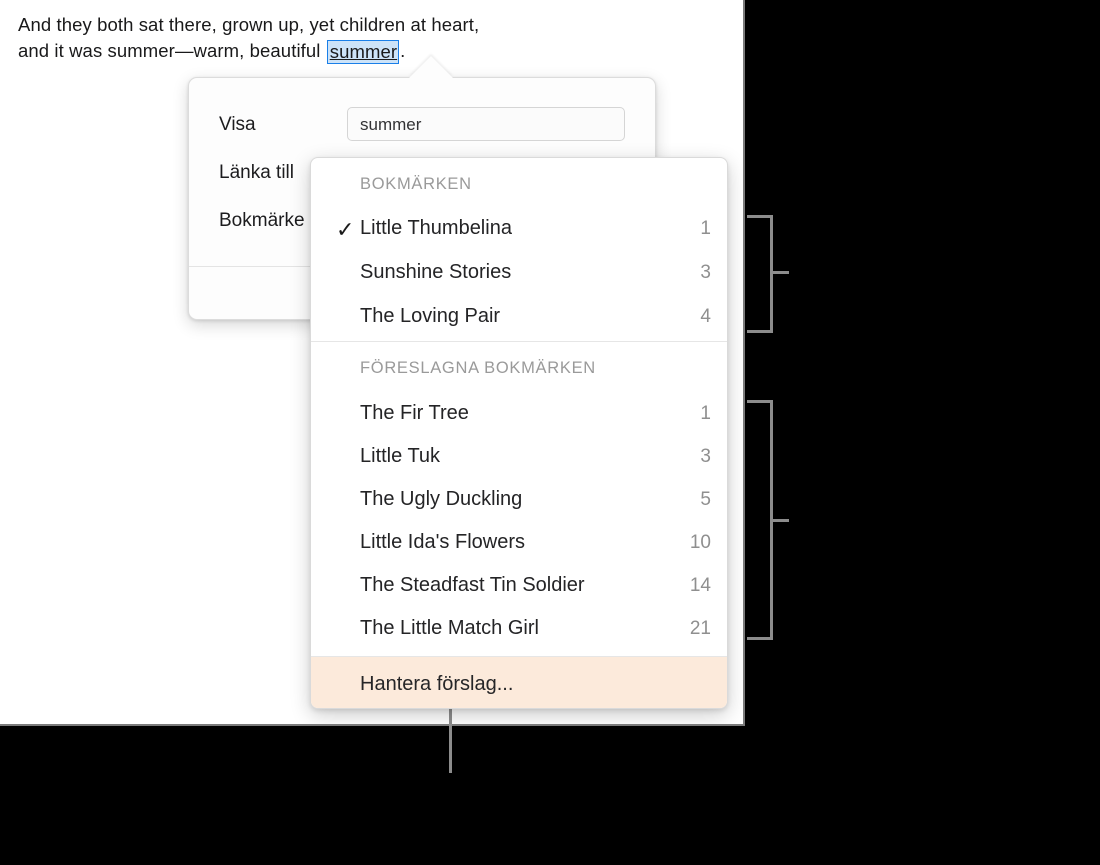  I want to click on callout-bracket-suggested-bookmarks, so click(760, 520).